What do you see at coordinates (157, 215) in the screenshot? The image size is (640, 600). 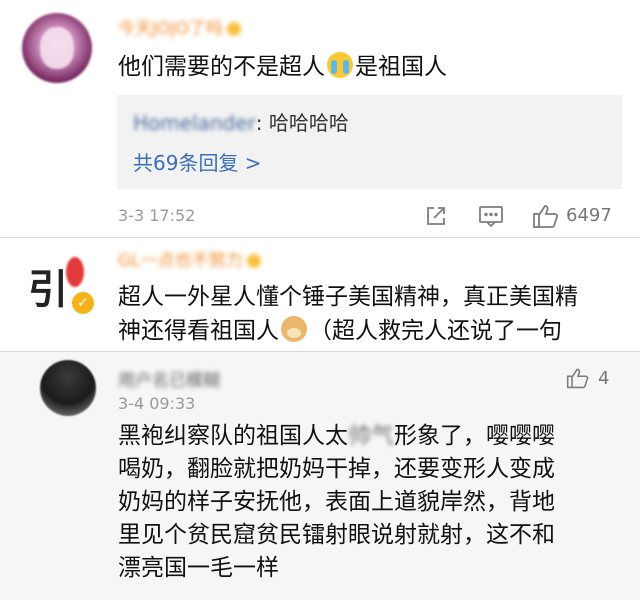 I see `timestamp: 3-3 17:52` at bounding box center [157, 215].